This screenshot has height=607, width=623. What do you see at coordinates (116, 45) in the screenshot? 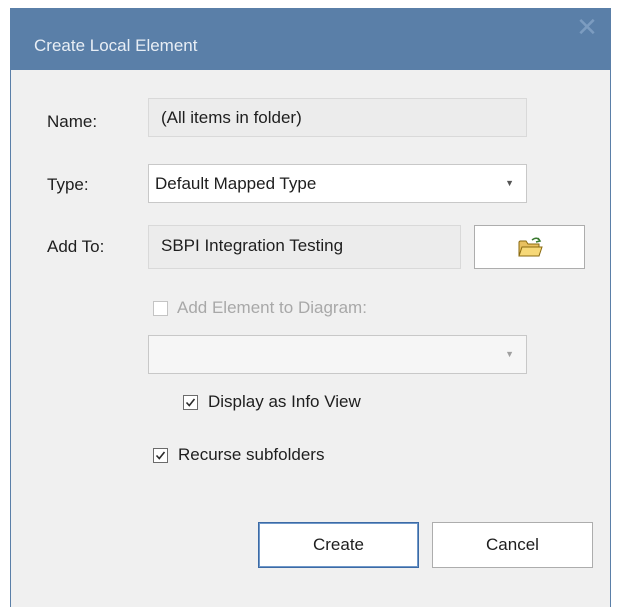
I see `dialog-title: Create Local Element` at bounding box center [116, 45].